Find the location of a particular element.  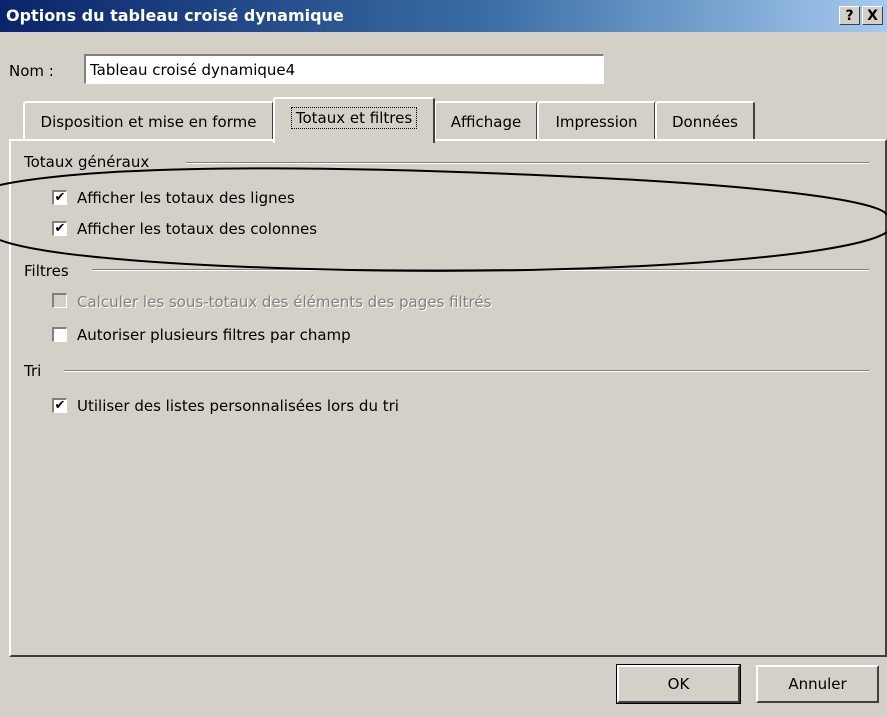

tab-label: Disposition et mise en forme is located at coordinates (148, 122).